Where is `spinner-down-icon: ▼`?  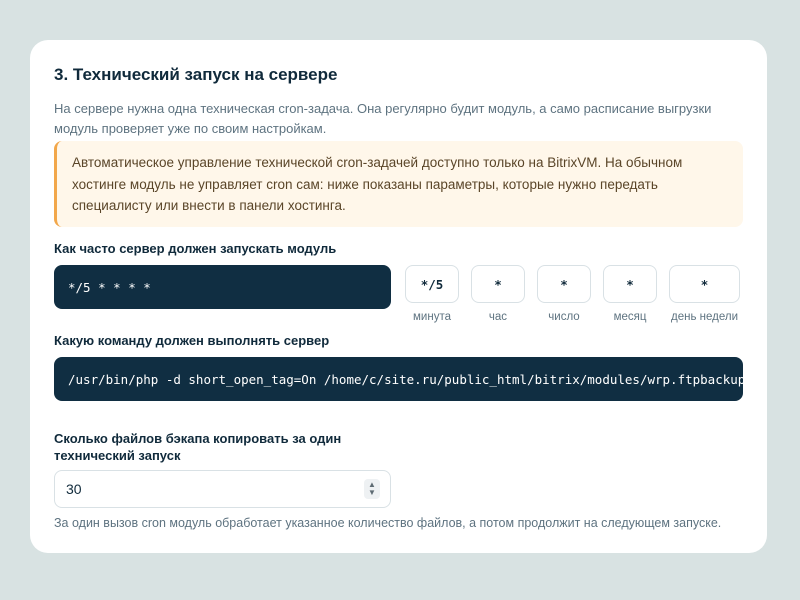
spinner-down-icon: ▼ is located at coordinates (372, 493).